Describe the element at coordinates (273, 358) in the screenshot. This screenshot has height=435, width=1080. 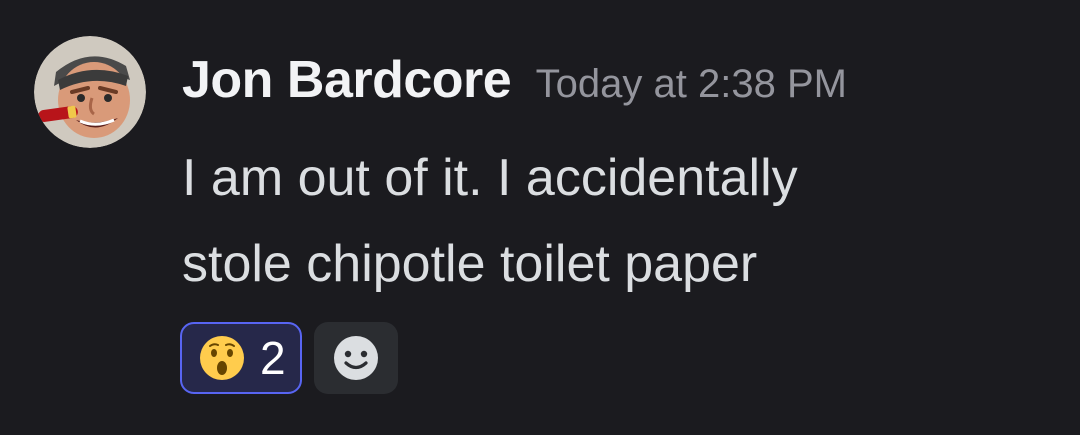
I see `reaction-count: 2` at that location.